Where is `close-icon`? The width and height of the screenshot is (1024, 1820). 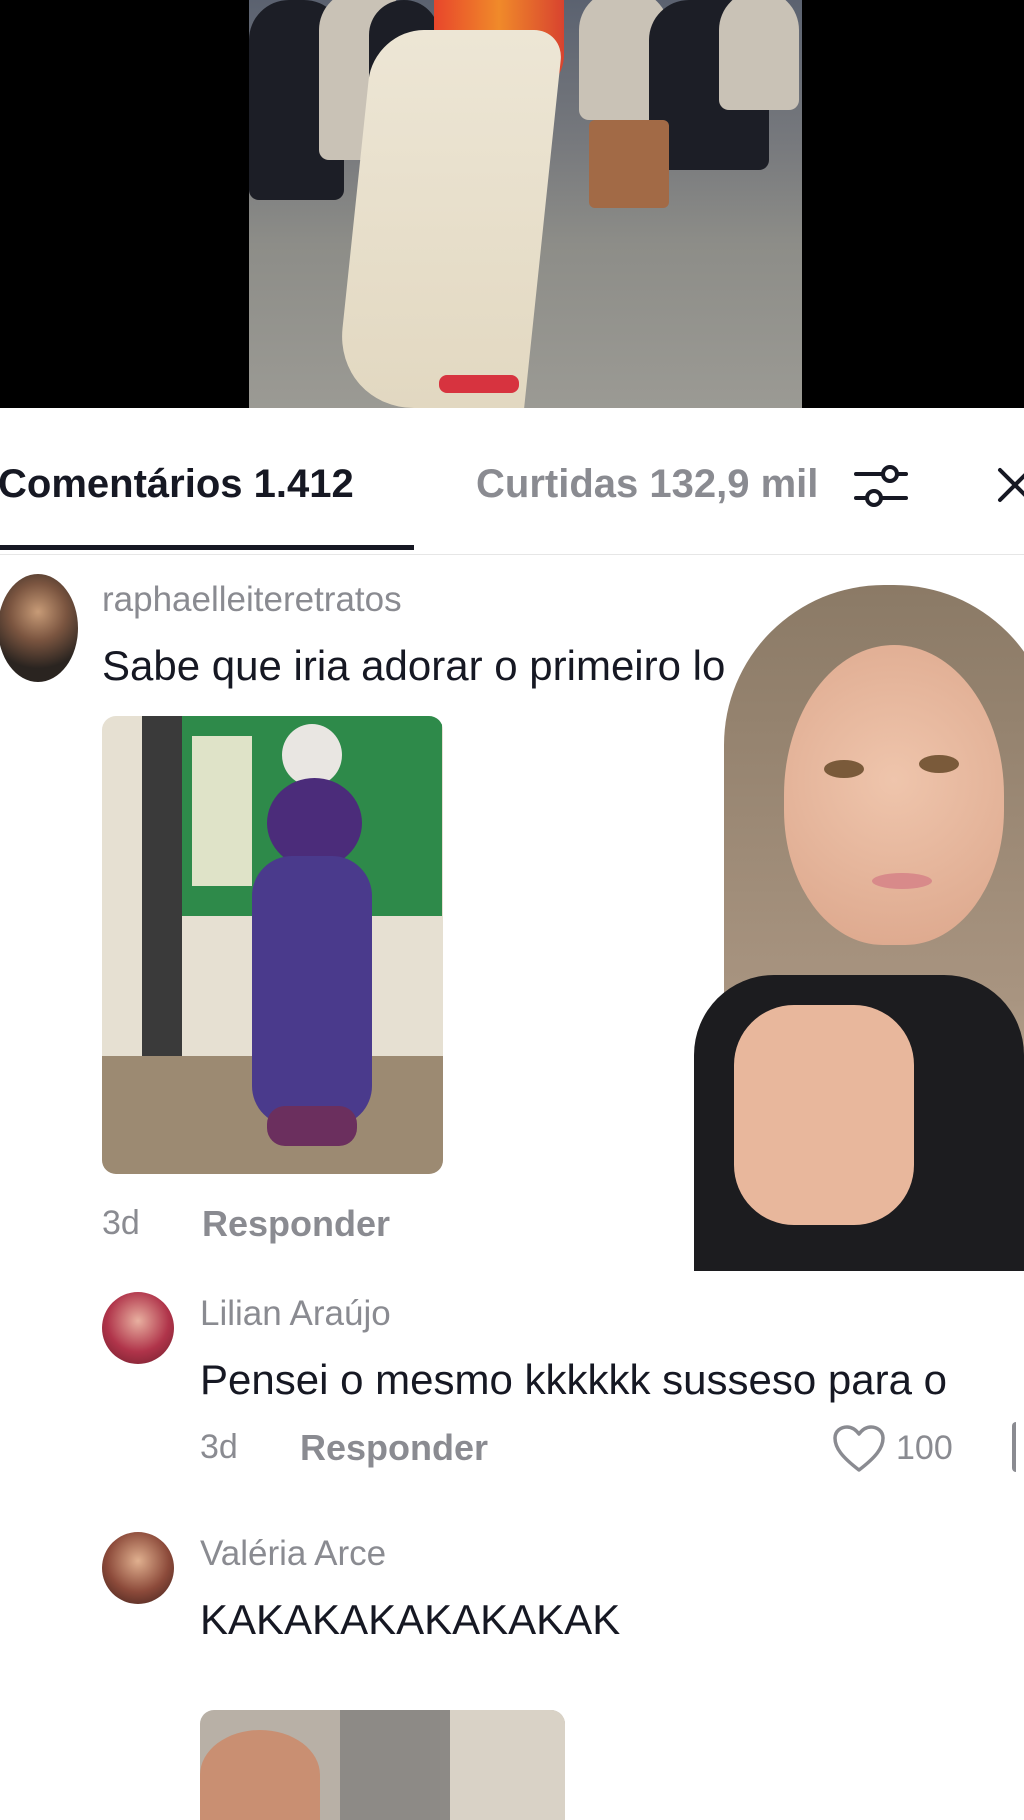 close-icon is located at coordinates (1009, 484).